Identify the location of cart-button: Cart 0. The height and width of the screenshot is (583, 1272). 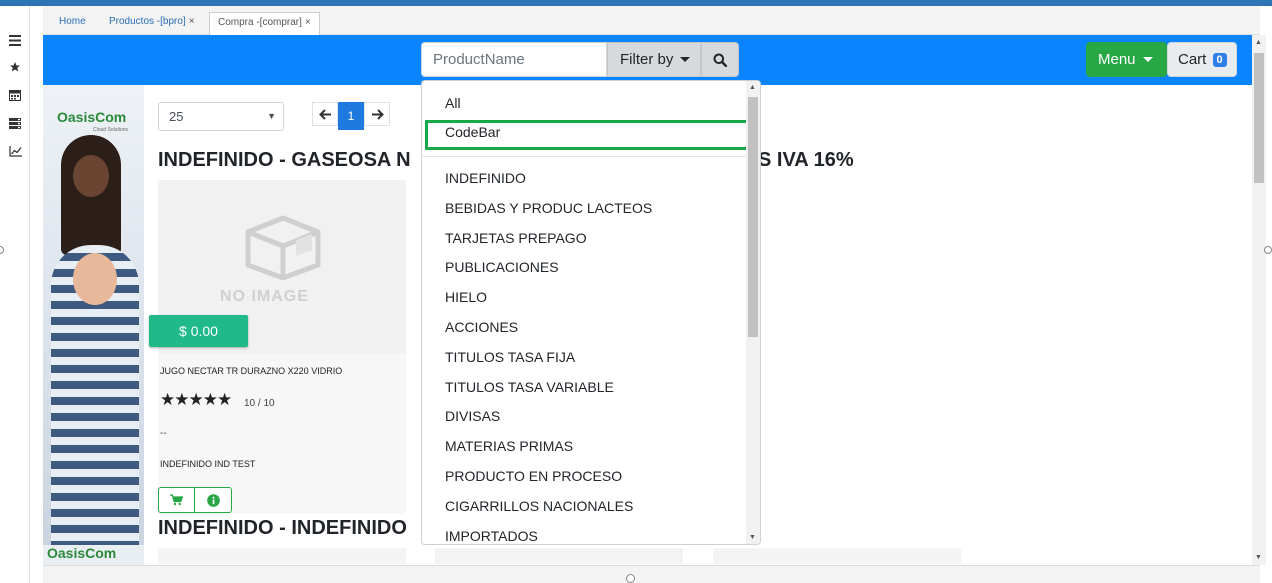
(1202, 59).